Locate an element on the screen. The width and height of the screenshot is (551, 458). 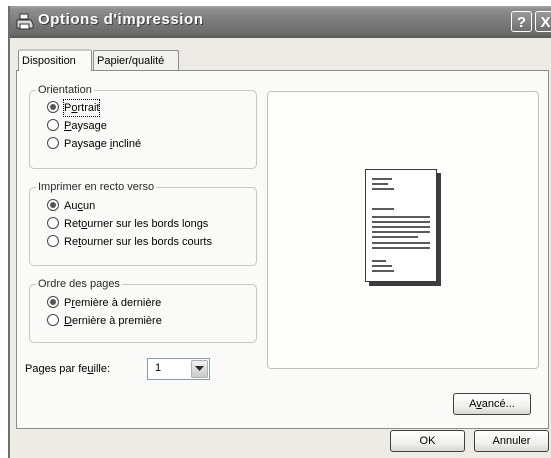
printer-icon is located at coordinates (25, 21).